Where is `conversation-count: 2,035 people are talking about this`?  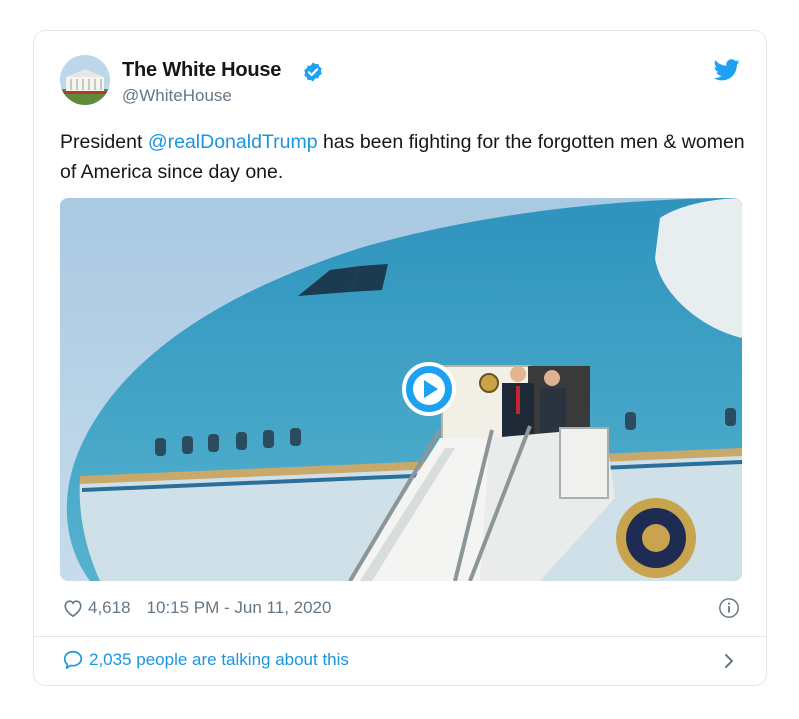 conversation-count: 2,035 people are talking about this is located at coordinates (219, 660).